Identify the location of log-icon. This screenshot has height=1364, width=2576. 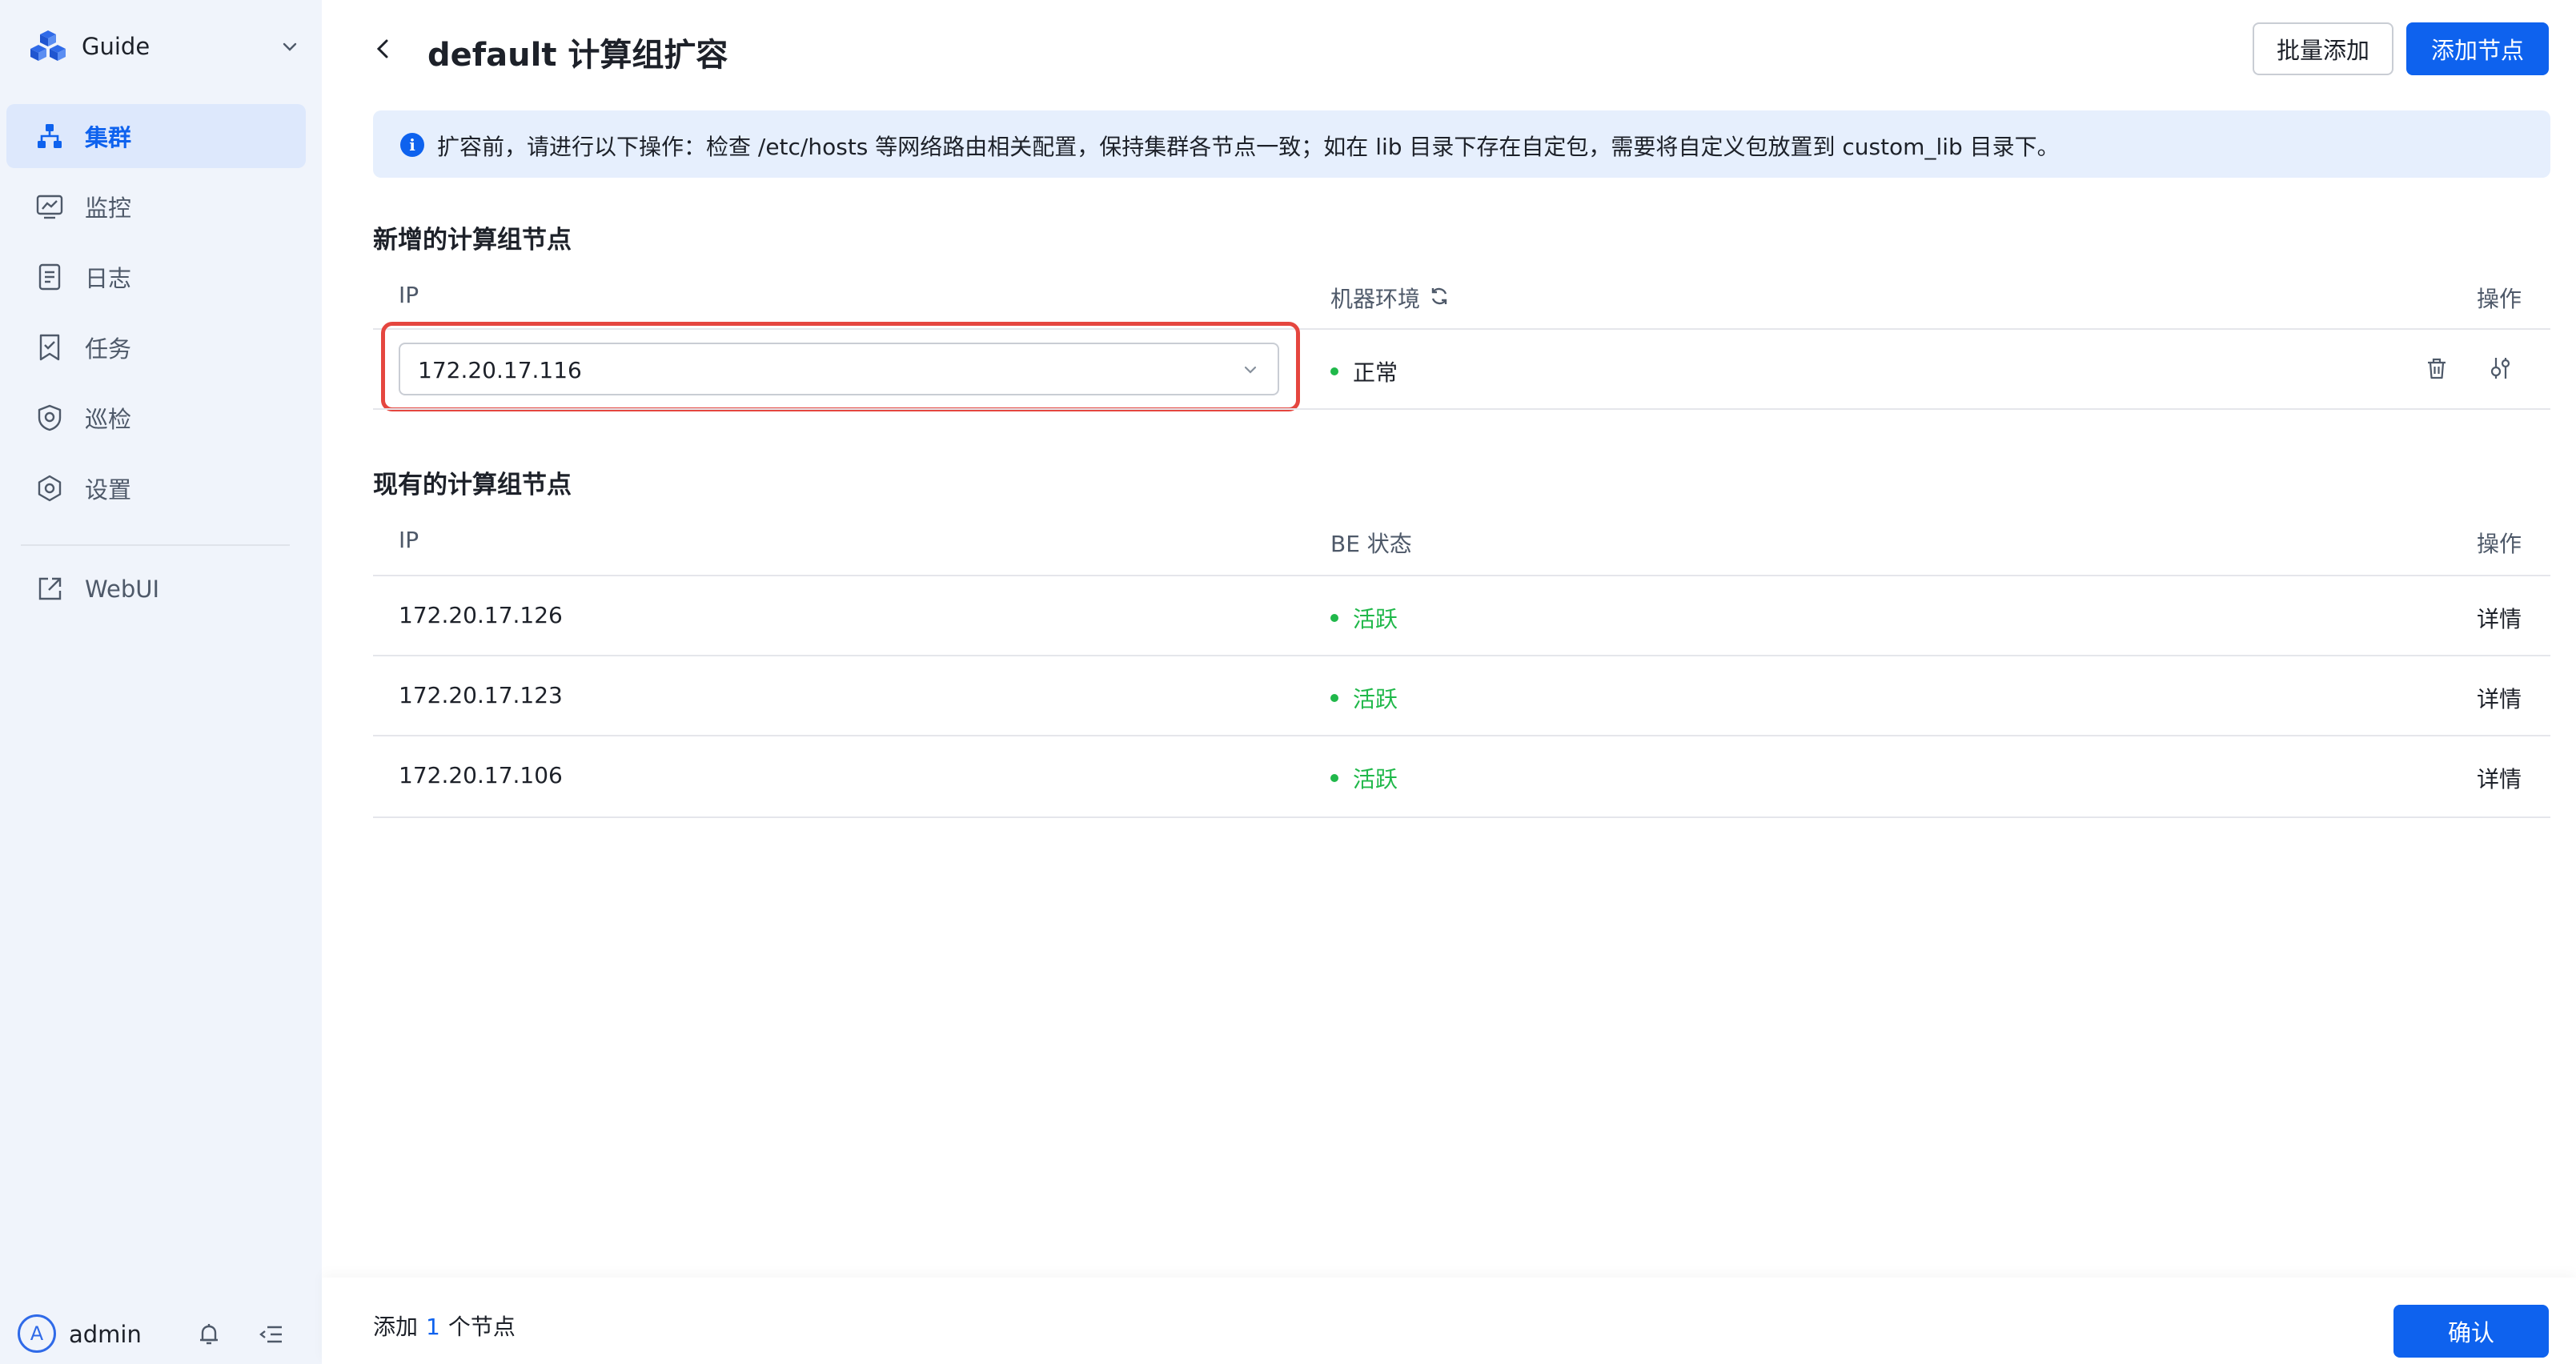
(49, 277).